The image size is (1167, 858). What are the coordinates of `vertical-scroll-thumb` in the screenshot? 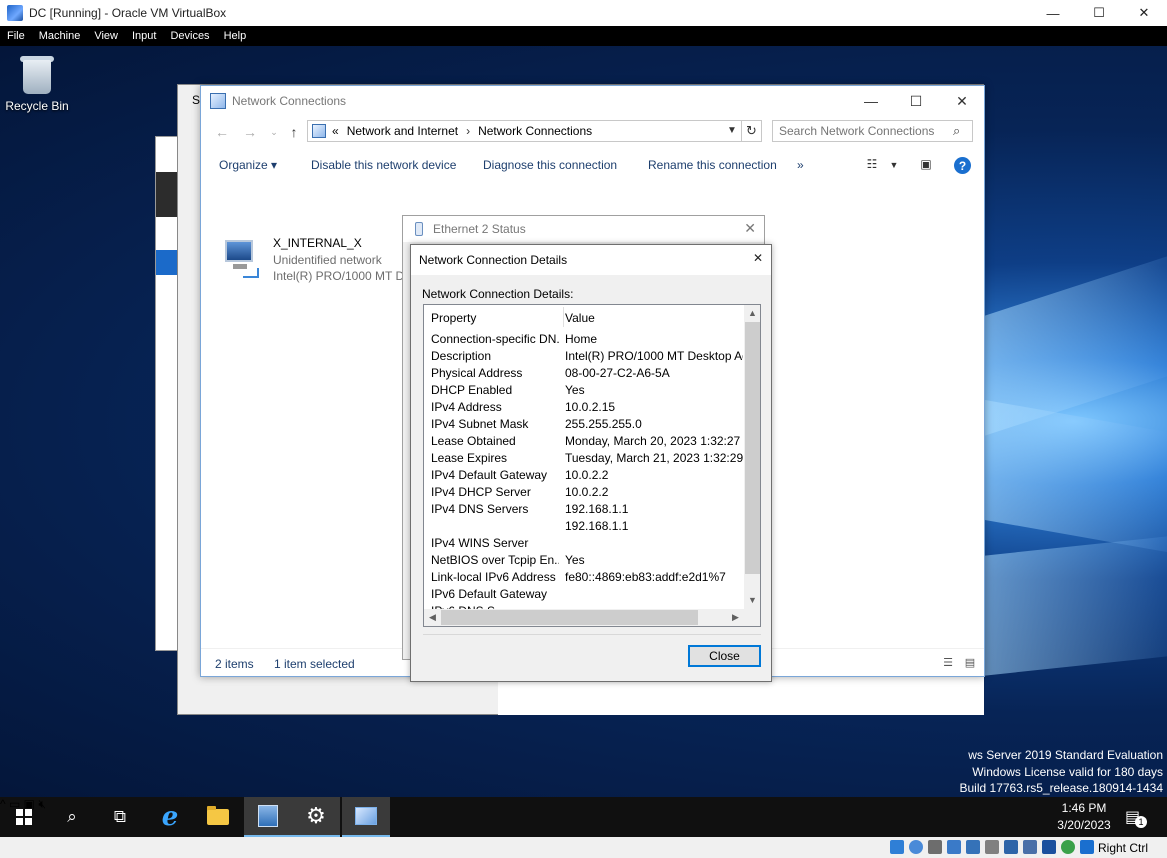 It's located at (752, 448).